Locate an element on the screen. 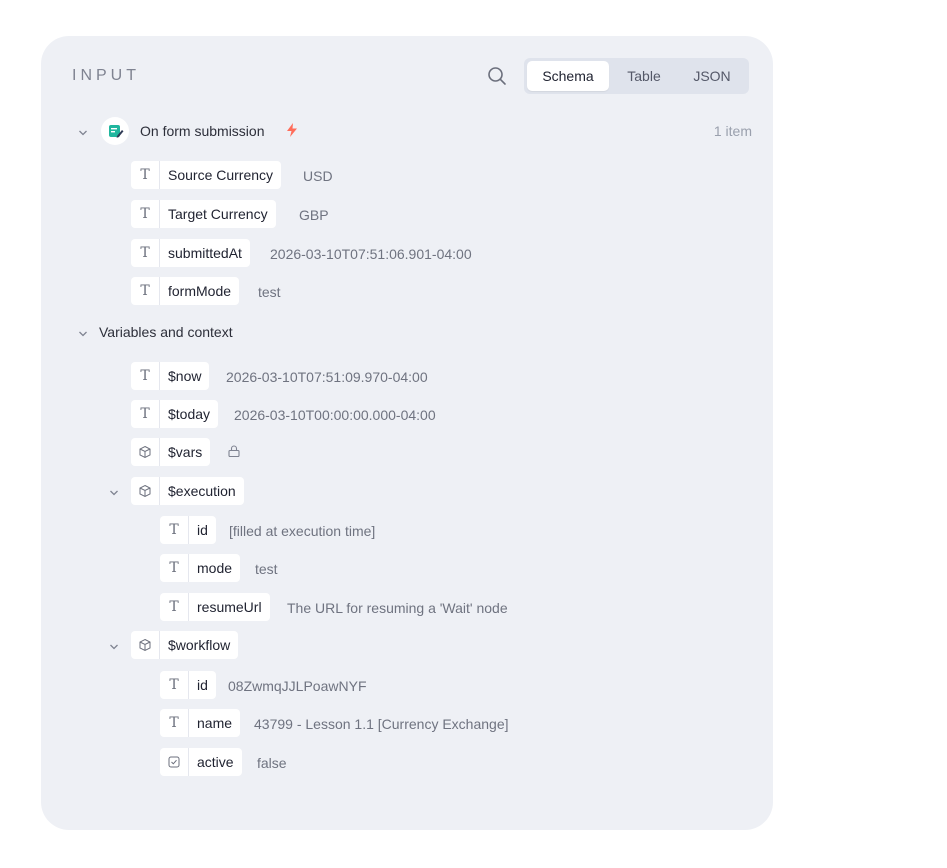 The width and height of the screenshot is (947, 868). field-pill: T $today is located at coordinates (175, 414).